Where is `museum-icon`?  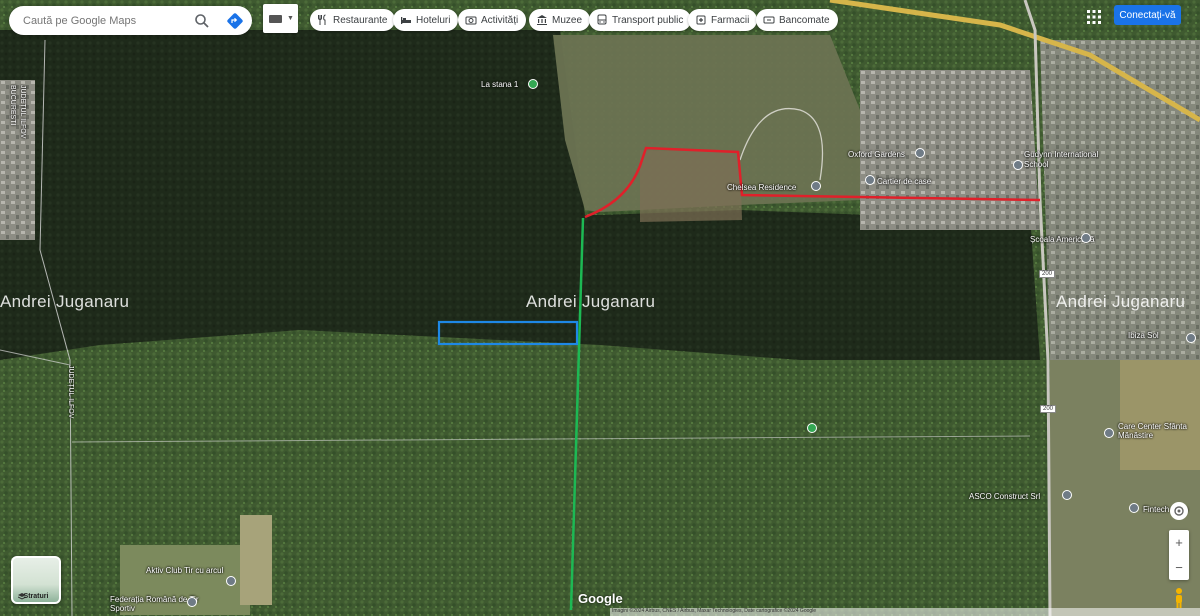
museum-icon is located at coordinates (542, 20).